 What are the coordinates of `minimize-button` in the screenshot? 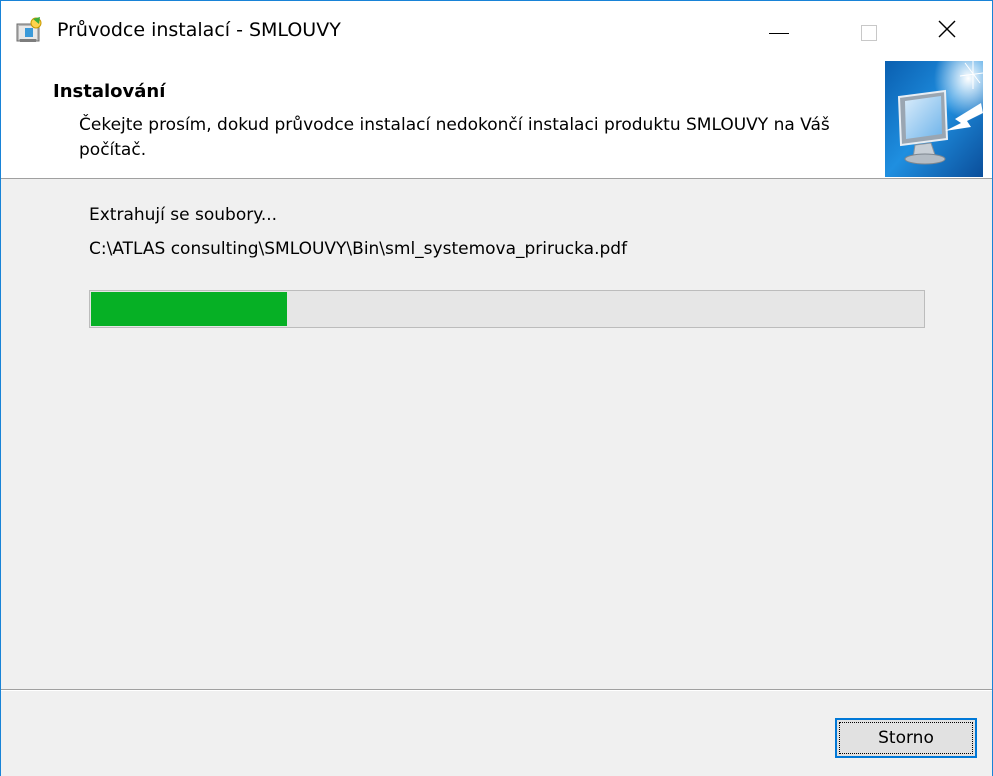 It's located at (779, 31).